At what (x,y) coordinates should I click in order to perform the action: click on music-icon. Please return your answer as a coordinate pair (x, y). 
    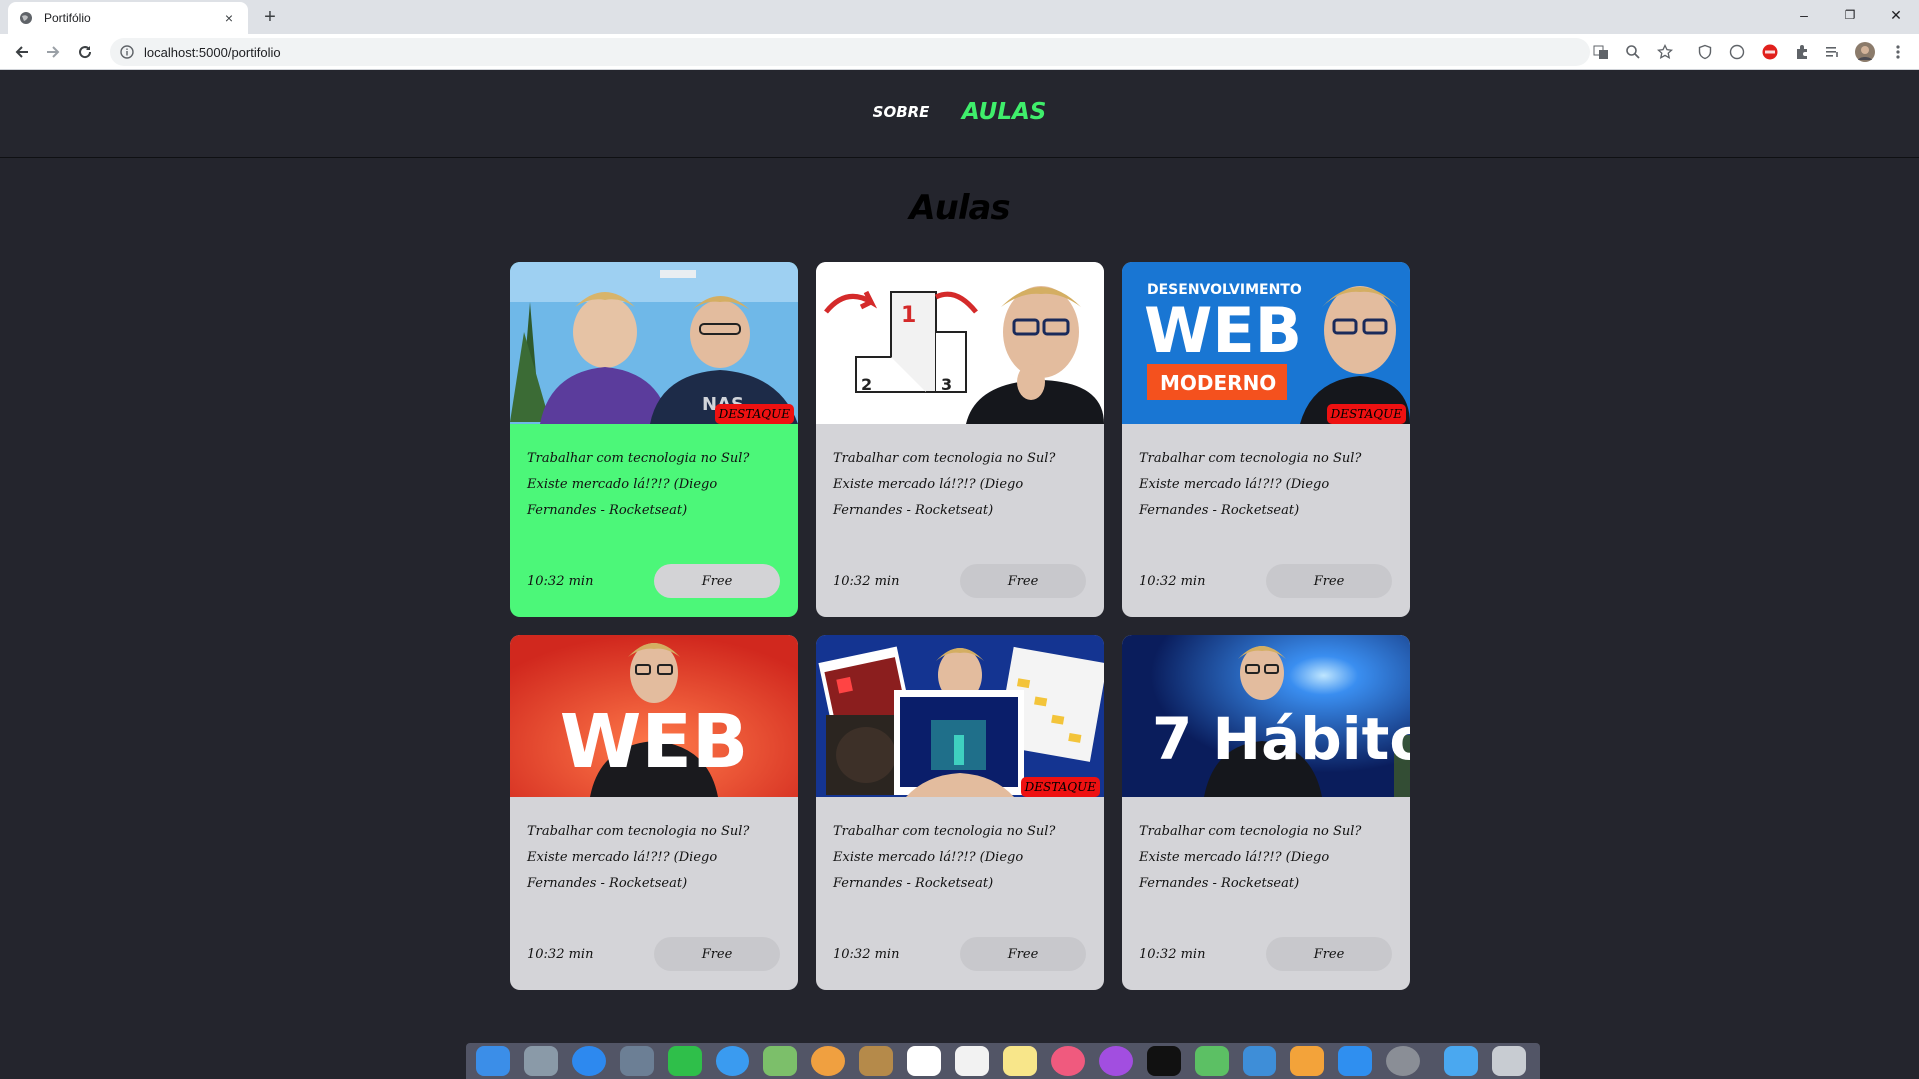
    Looking at the image, I should click on (1067, 1061).